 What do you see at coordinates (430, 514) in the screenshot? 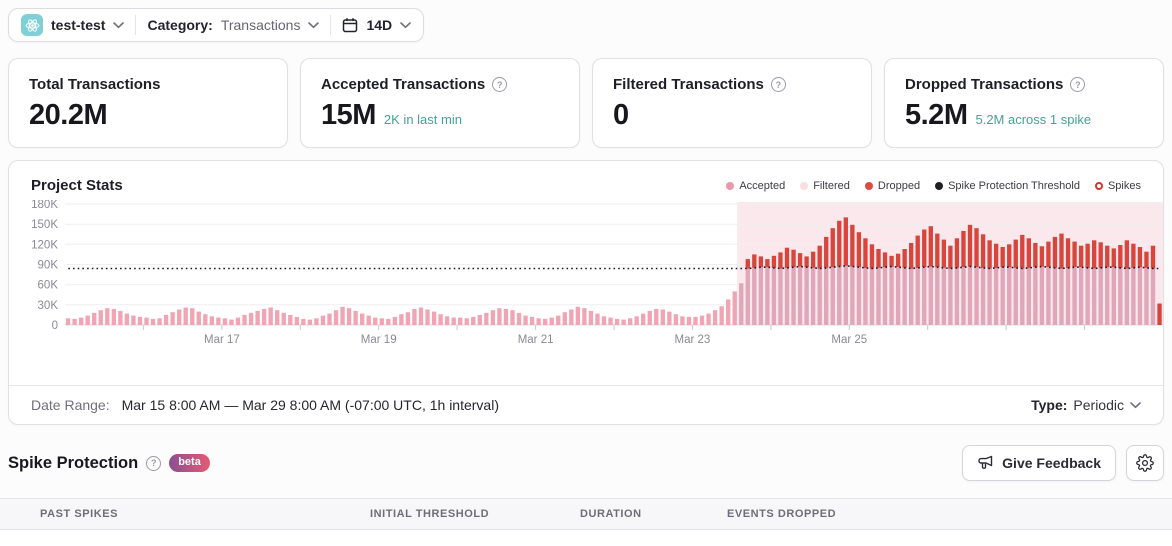
I see `col-initial-threshold: Initial Threshold` at bounding box center [430, 514].